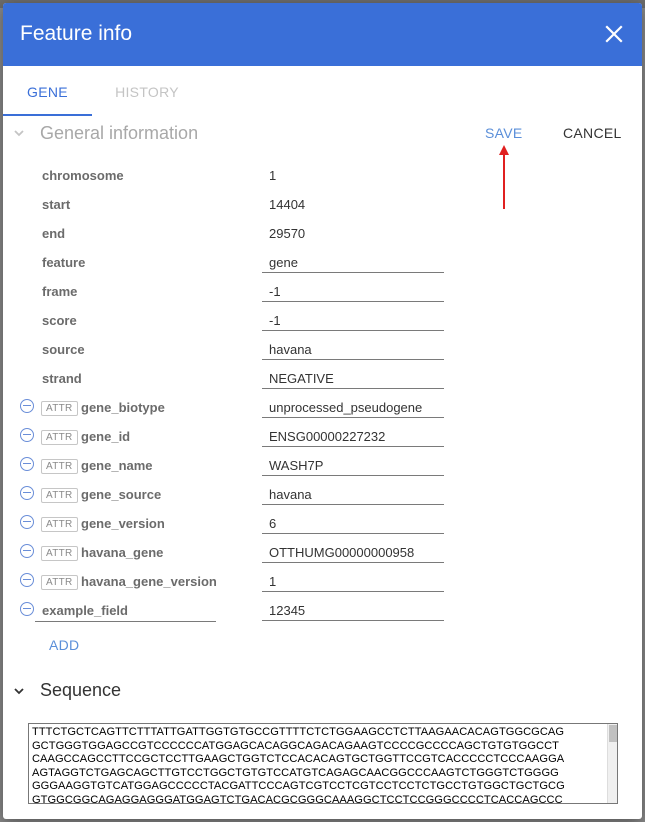 This screenshot has height=822, width=645. What do you see at coordinates (54, 233) in the screenshot?
I see `field-label: end` at bounding box center [54, 233].